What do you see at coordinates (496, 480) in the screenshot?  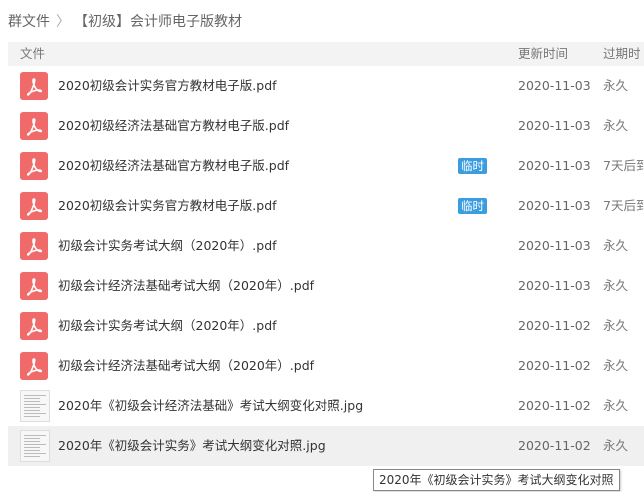 I see `filename-tooltip: 2020年《初级会计实务》考试大纲变化对照` at bounding box center [496, 480].